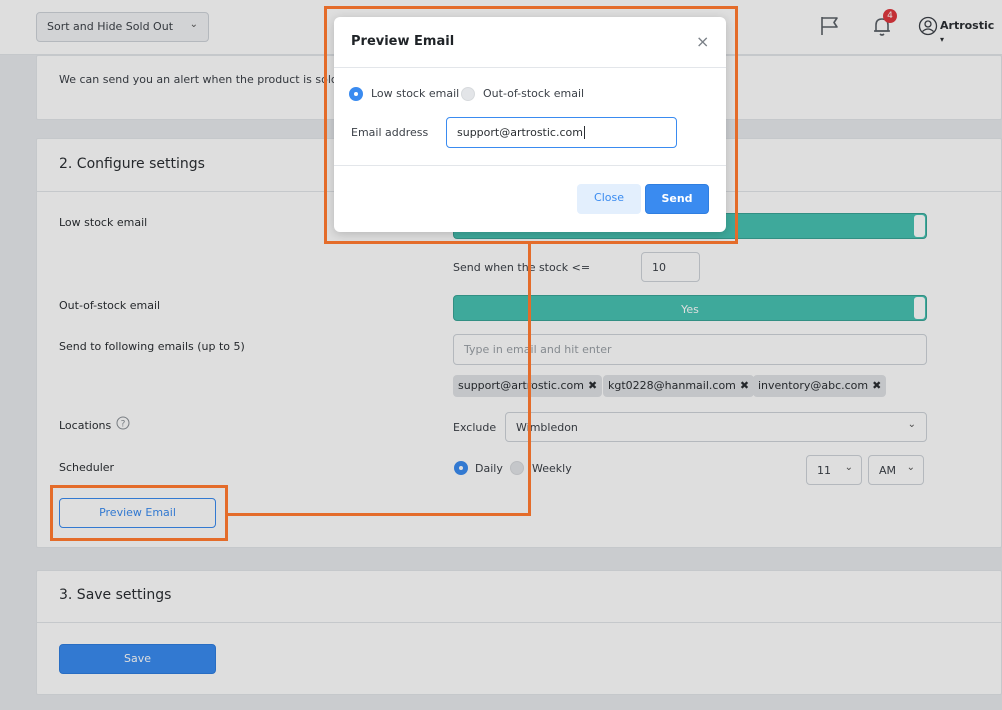 The height and width of the screenshot is (710, 1002). Describe the element at coordinates (379, 514) in the screenshot. I see `callout-connector-horizontal` at that location.